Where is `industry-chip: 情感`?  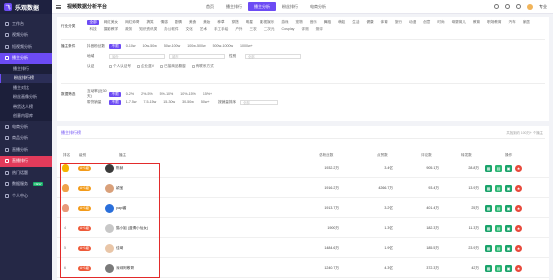
industry-chip: 情感 is located at coordinates (164, 22).